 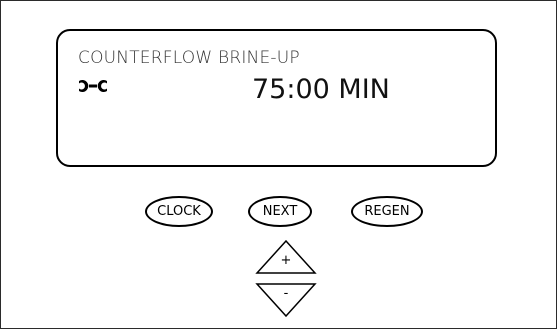 I want to click on display-mode-text: COUNTERFLOW BRINE-UP, so click(x=189, y=58).